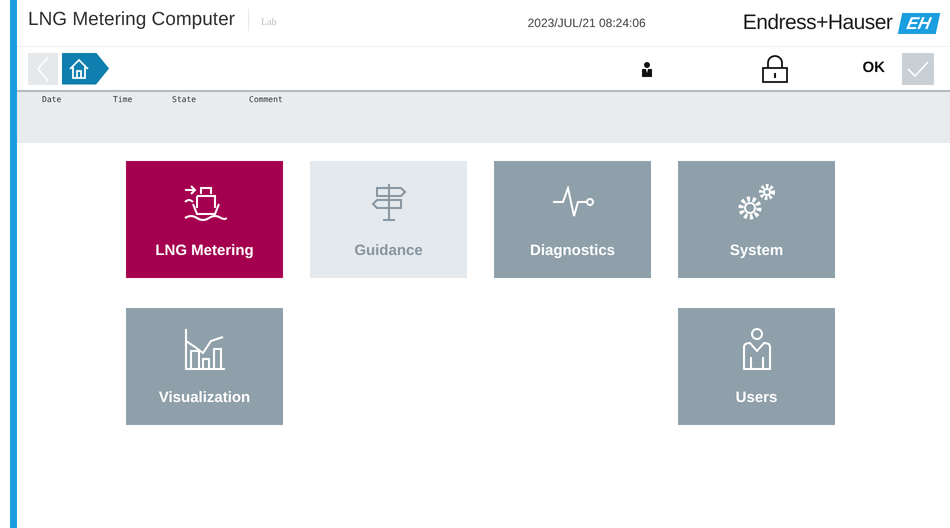  I want to click on menu-tile: LNG Metering, so click(204, 219).